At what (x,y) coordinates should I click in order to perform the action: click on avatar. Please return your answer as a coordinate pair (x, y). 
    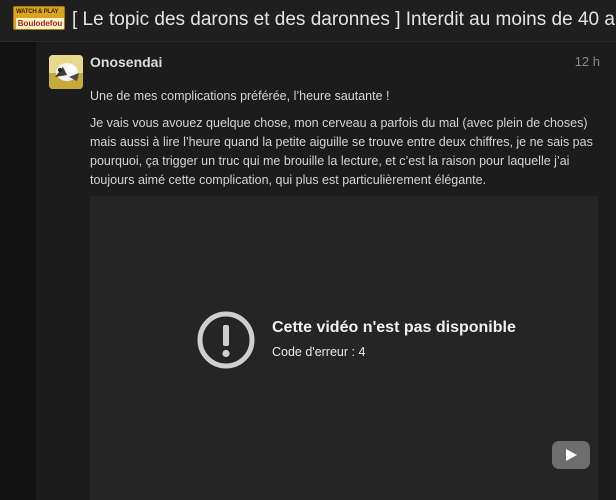
    Looking at the image, I should click on (66, 72).